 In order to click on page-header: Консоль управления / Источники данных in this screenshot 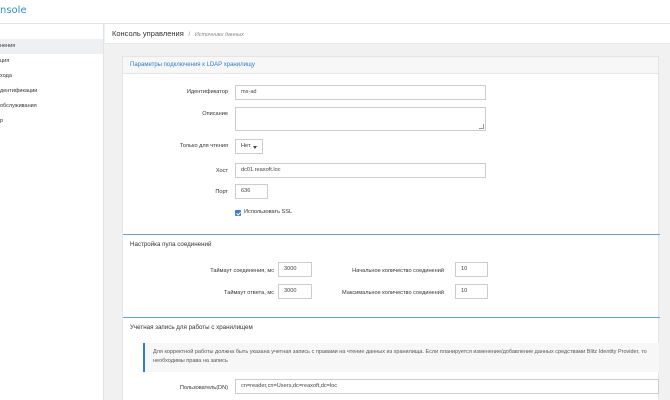, I will do `click(387, 34)`.